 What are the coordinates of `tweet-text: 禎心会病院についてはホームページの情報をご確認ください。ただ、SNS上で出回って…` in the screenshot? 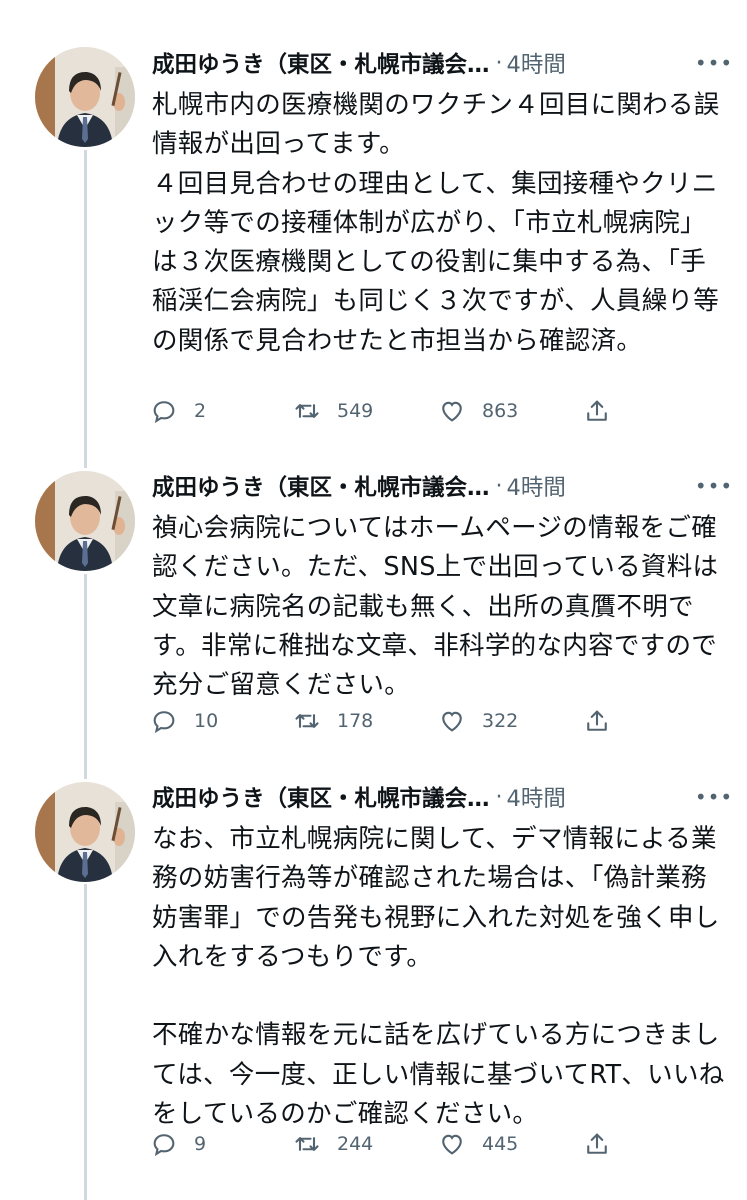 It's located at (435, 607).